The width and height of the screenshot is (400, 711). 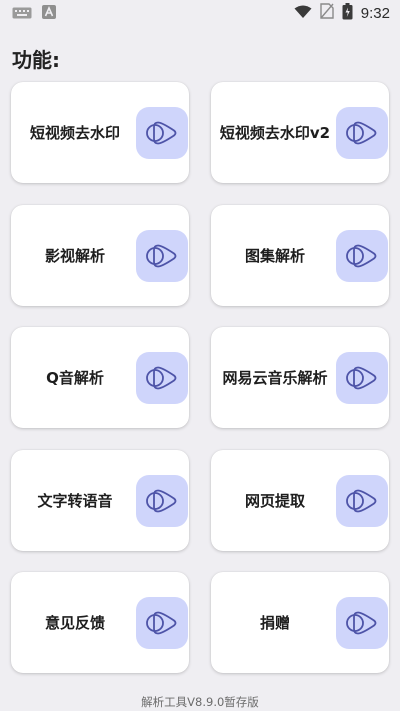 What do you see at coordinates (74, 623) in the screenshot?
I see `card-label: 意见反馈` at bounding box center [74, 623].